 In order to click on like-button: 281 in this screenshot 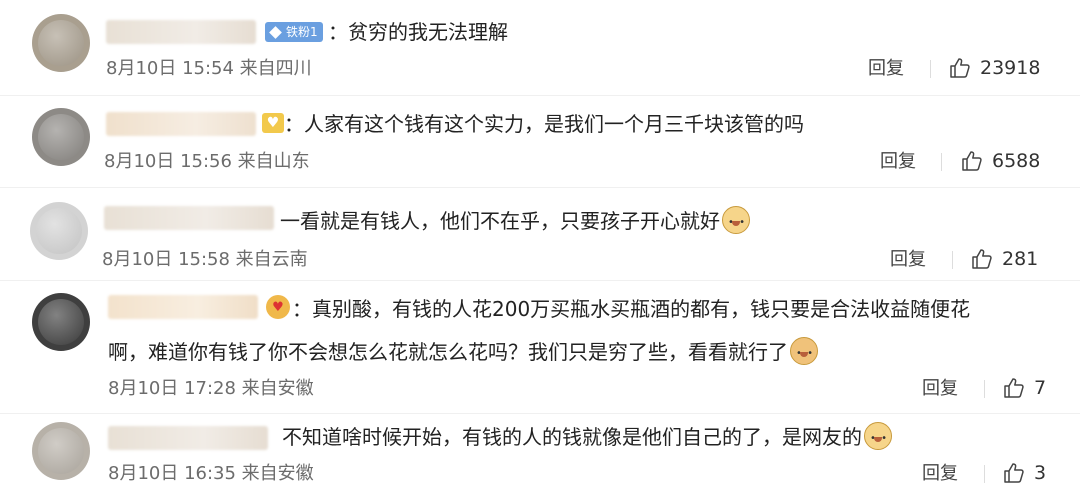, I will do `click(1004, 259)`.